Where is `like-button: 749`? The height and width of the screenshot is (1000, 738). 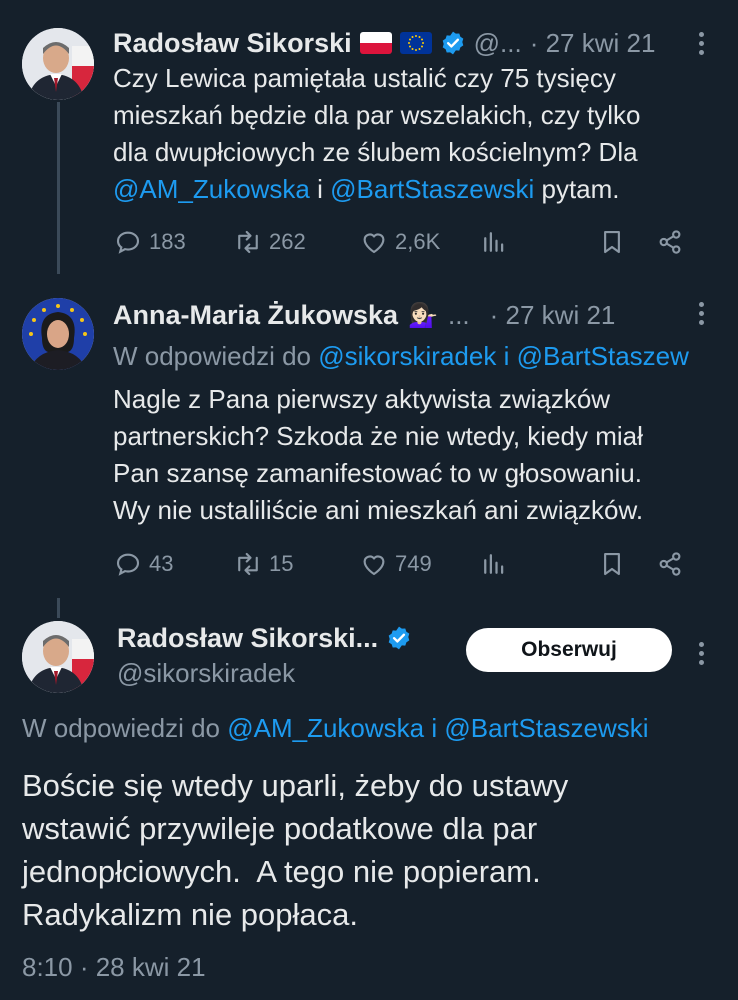
like-button: 749 is located at coordinates (419, 564).